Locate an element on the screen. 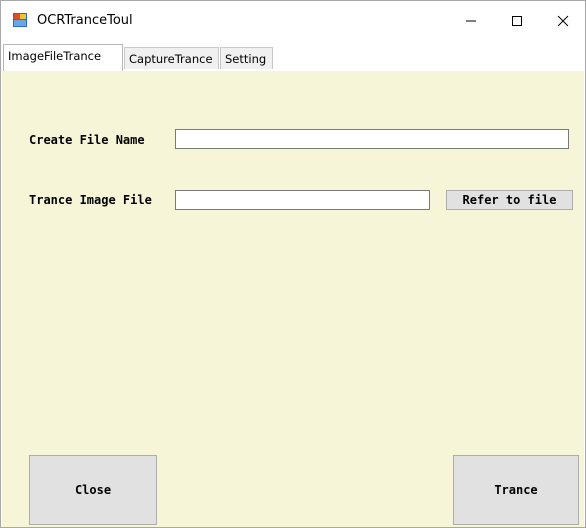  app-icon is located at coordinates (20, 20).